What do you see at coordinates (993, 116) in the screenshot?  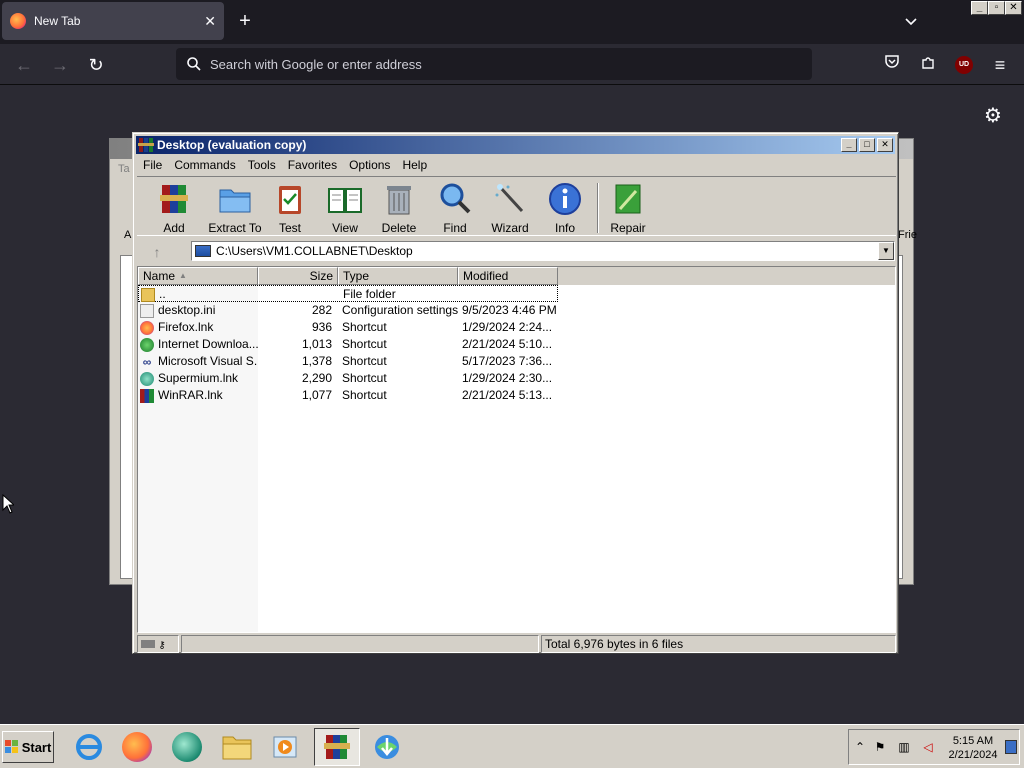 I see `gear-icon: ⚙` at bounding box center [993, 116].